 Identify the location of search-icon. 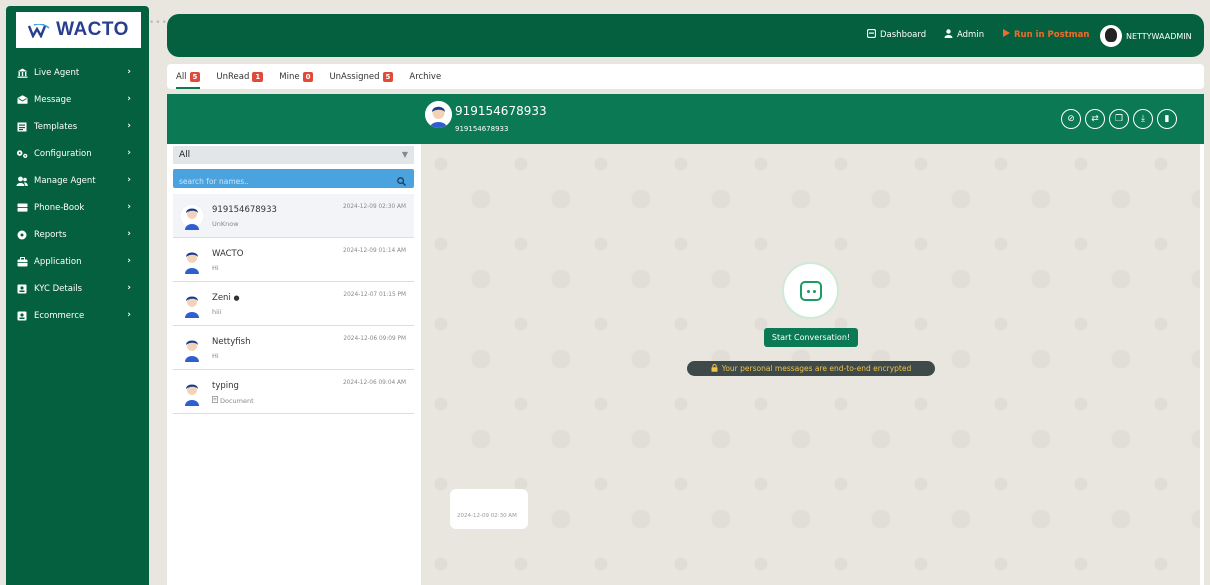
(401, 180).